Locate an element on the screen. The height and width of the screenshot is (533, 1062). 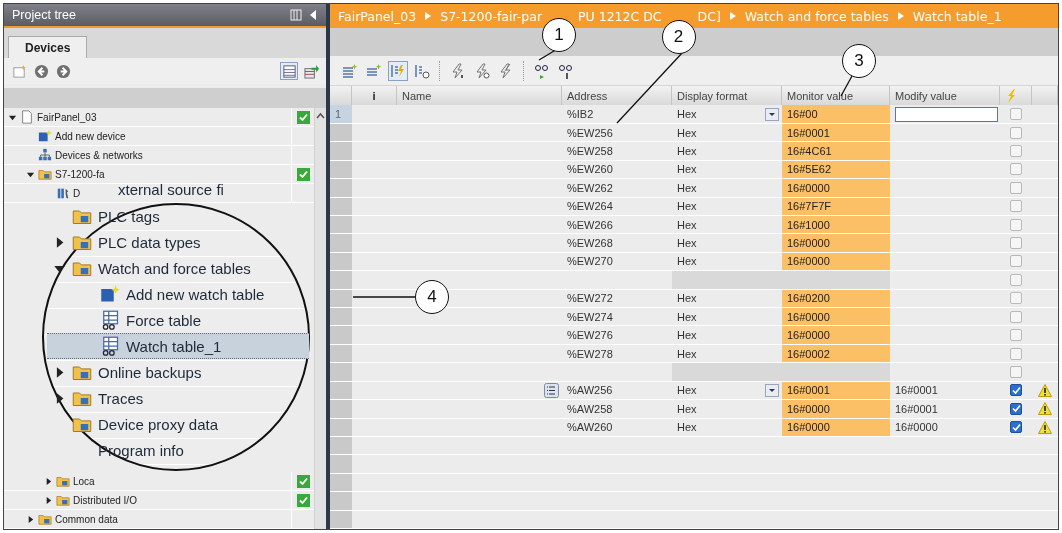
back-arrow-button is located at coordinates (41, 71).